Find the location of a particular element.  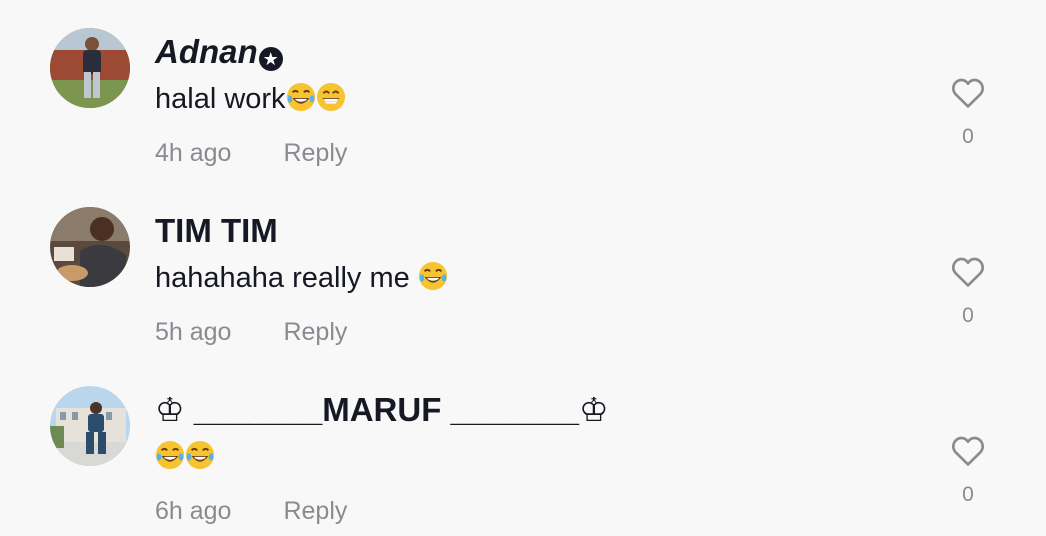

comment-timestamp: 6h ago is located at coordinates (193, 511).